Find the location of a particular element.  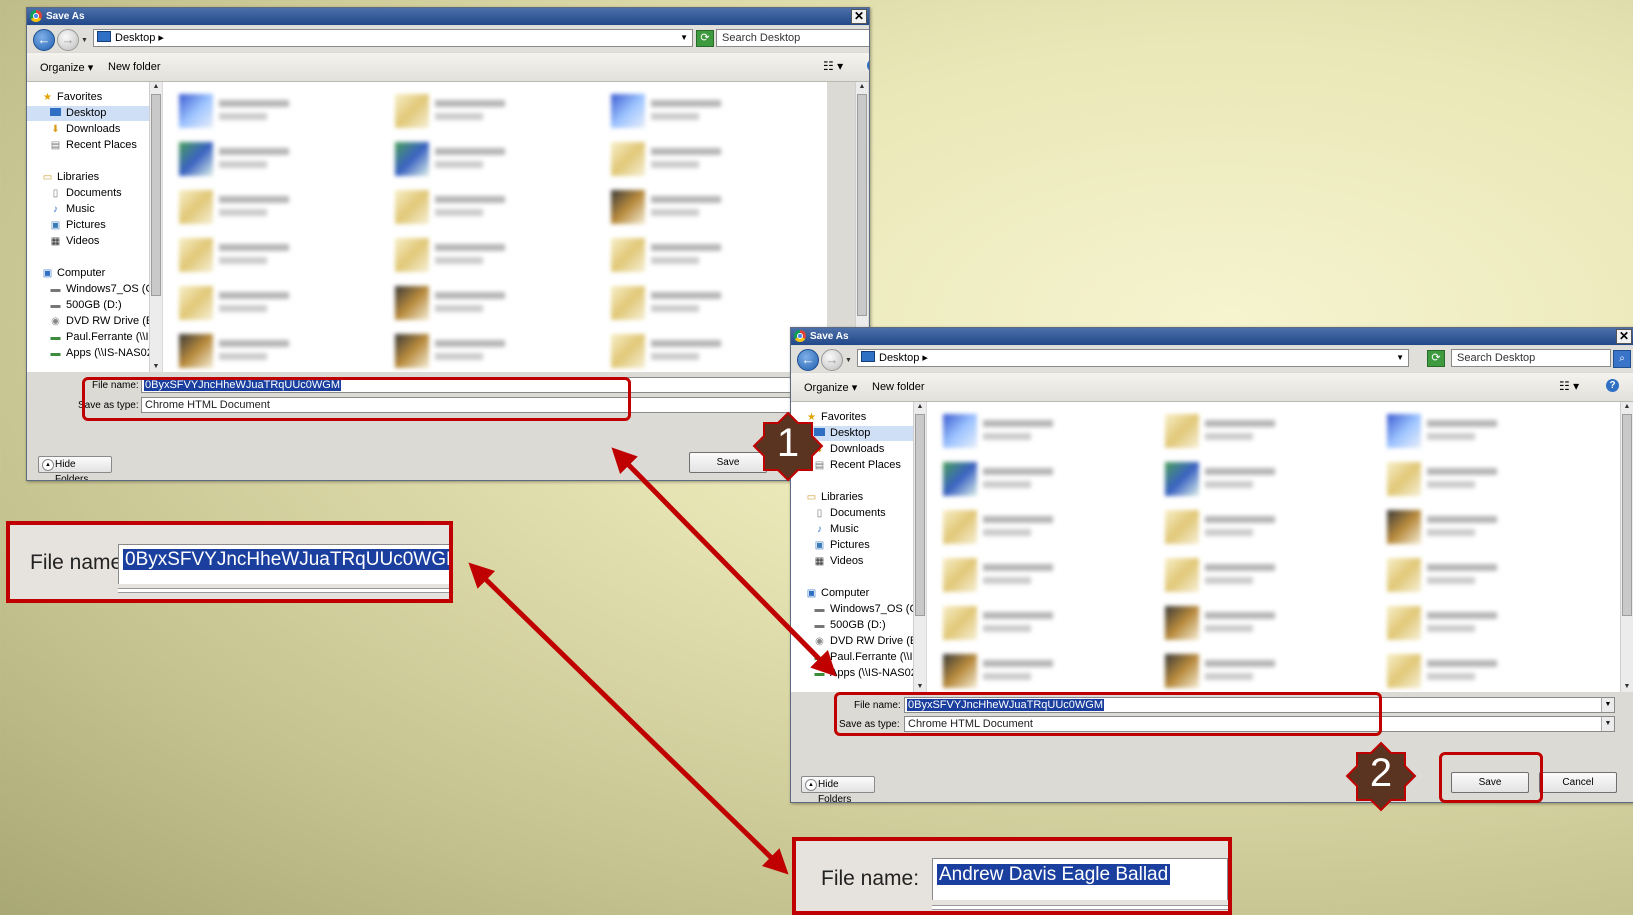

file-list-scrollbar: ▲ ▼ is located at coordinates (1626, 547).